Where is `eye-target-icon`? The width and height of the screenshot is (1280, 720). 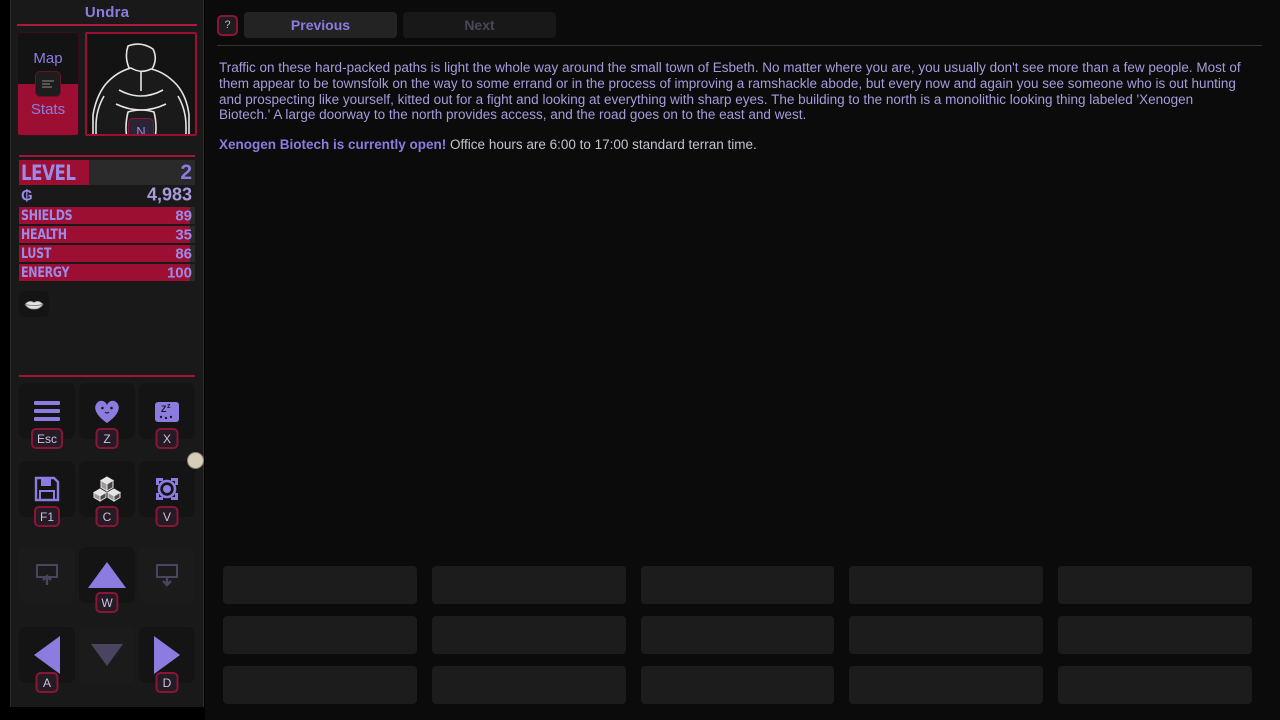 eye-target-icon is located at coordinates (167, 489).